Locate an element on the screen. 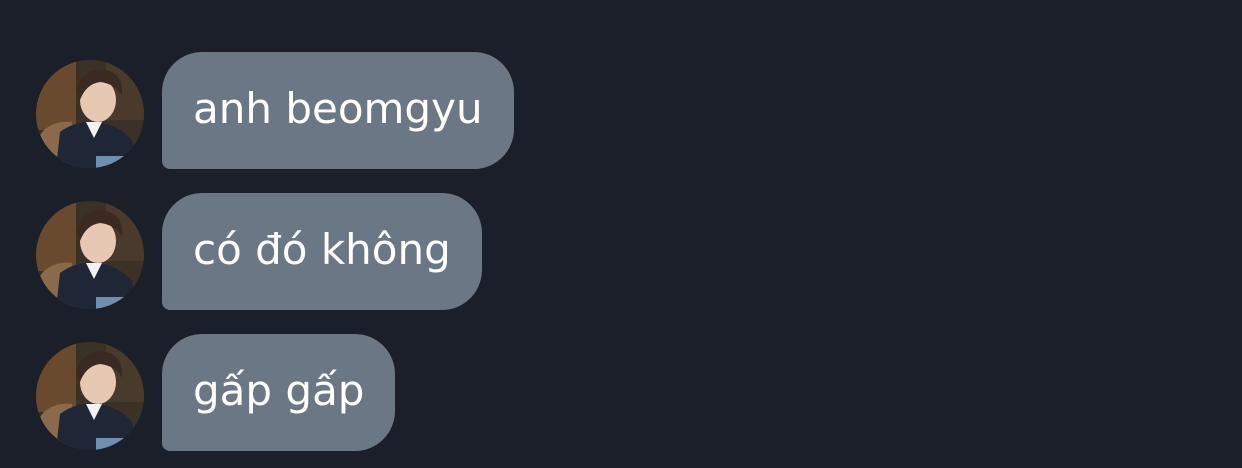 The image size is (1242, 468). message-bubble: anh beomgyu is located at coordinates (338, 110).